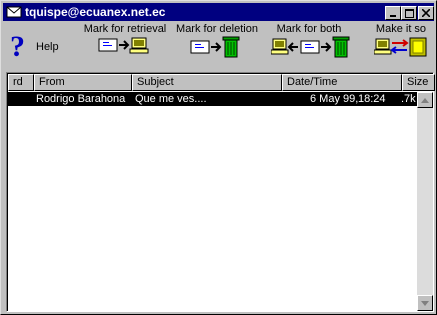 The width and height of the screenshot is (437, 315). Describe the element at coordinates (14, 12) in the screenshot. I see `envelope-icon` at that location.